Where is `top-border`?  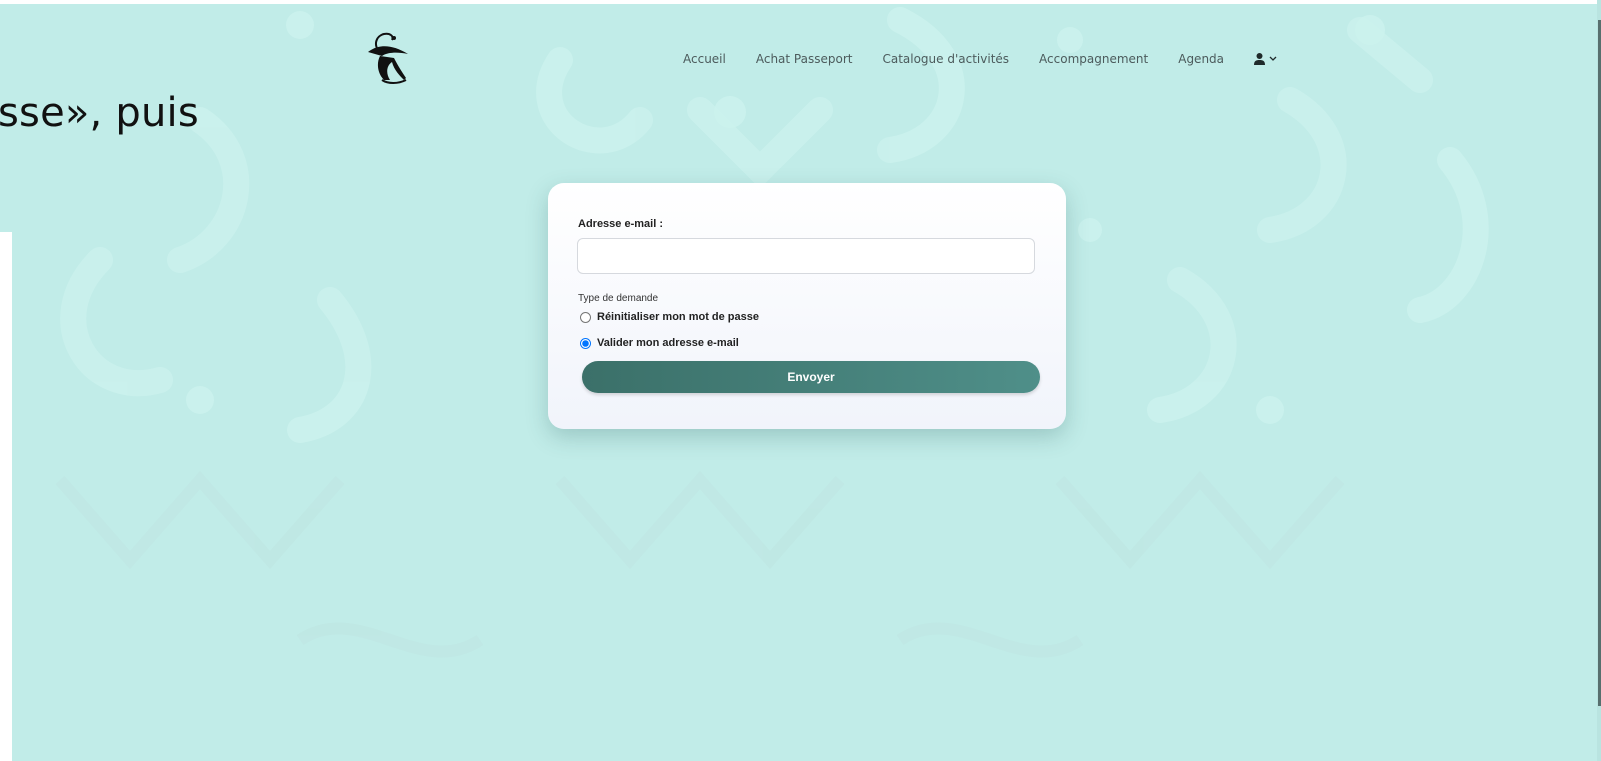 top-border is located at coordinates (800, 2).